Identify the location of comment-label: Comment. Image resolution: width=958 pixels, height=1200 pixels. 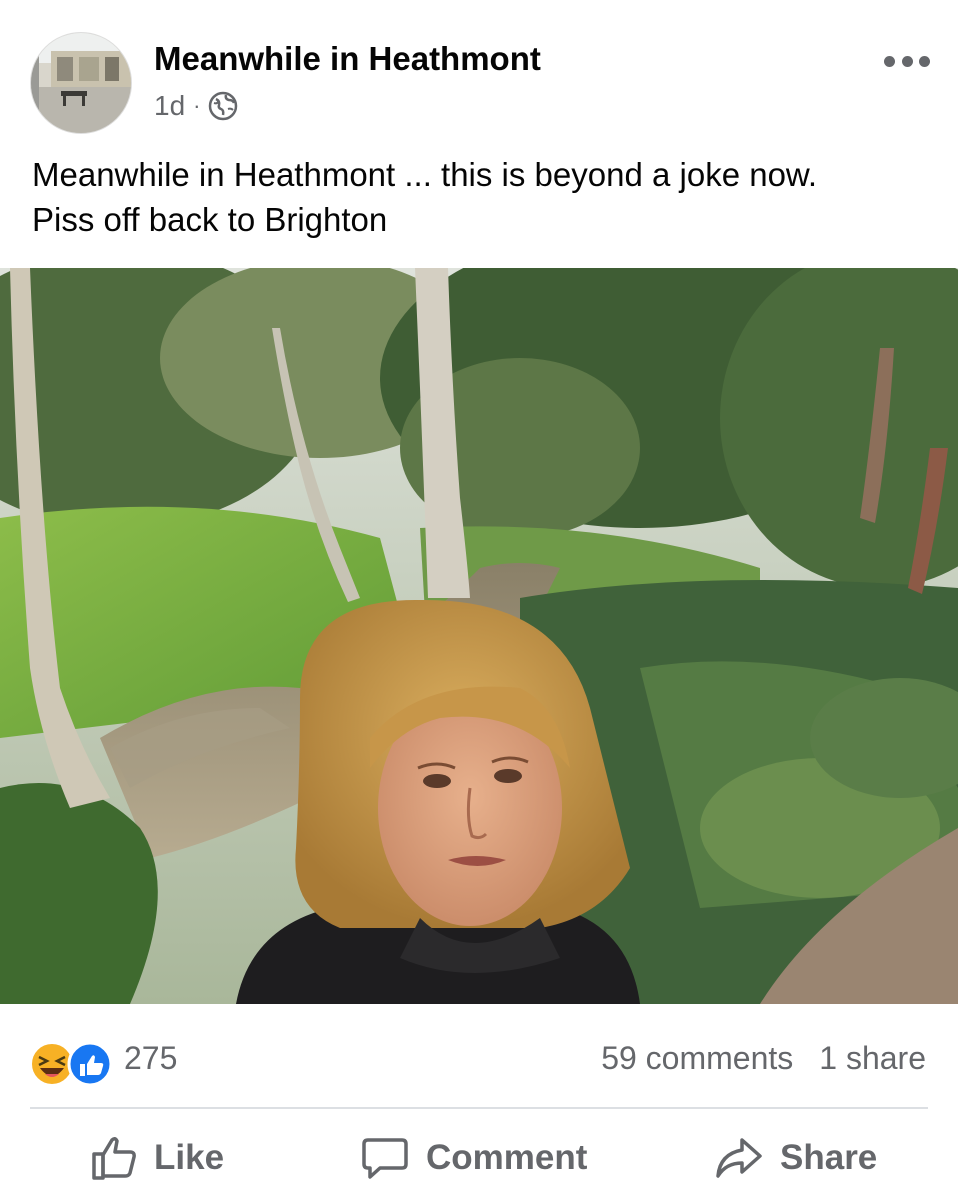
(507, 1157).